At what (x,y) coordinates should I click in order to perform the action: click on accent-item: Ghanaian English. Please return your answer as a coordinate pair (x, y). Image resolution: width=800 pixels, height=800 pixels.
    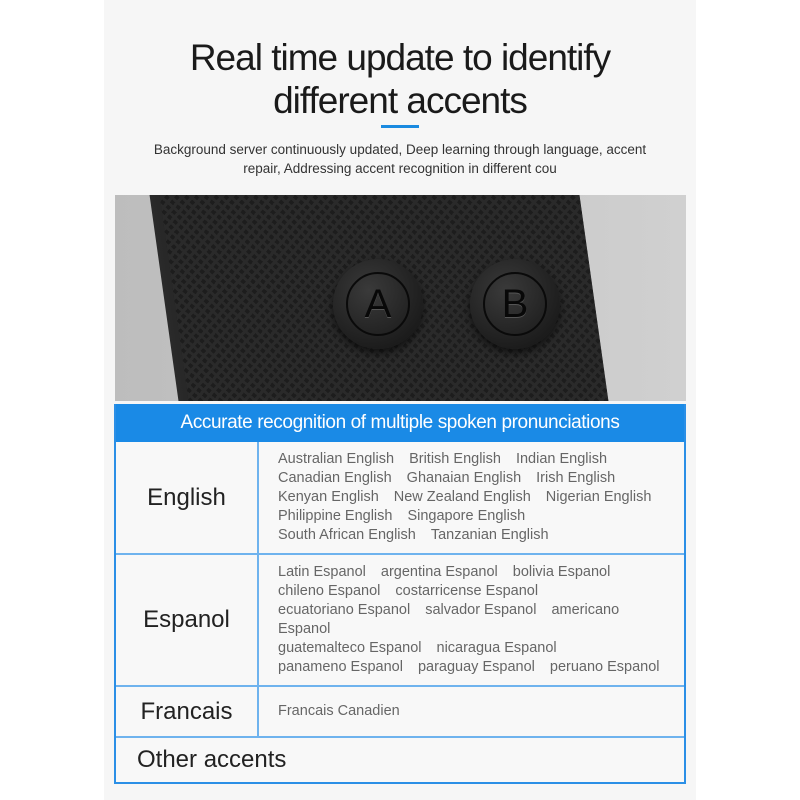
    Looking at the image, I should click on (464, 478).